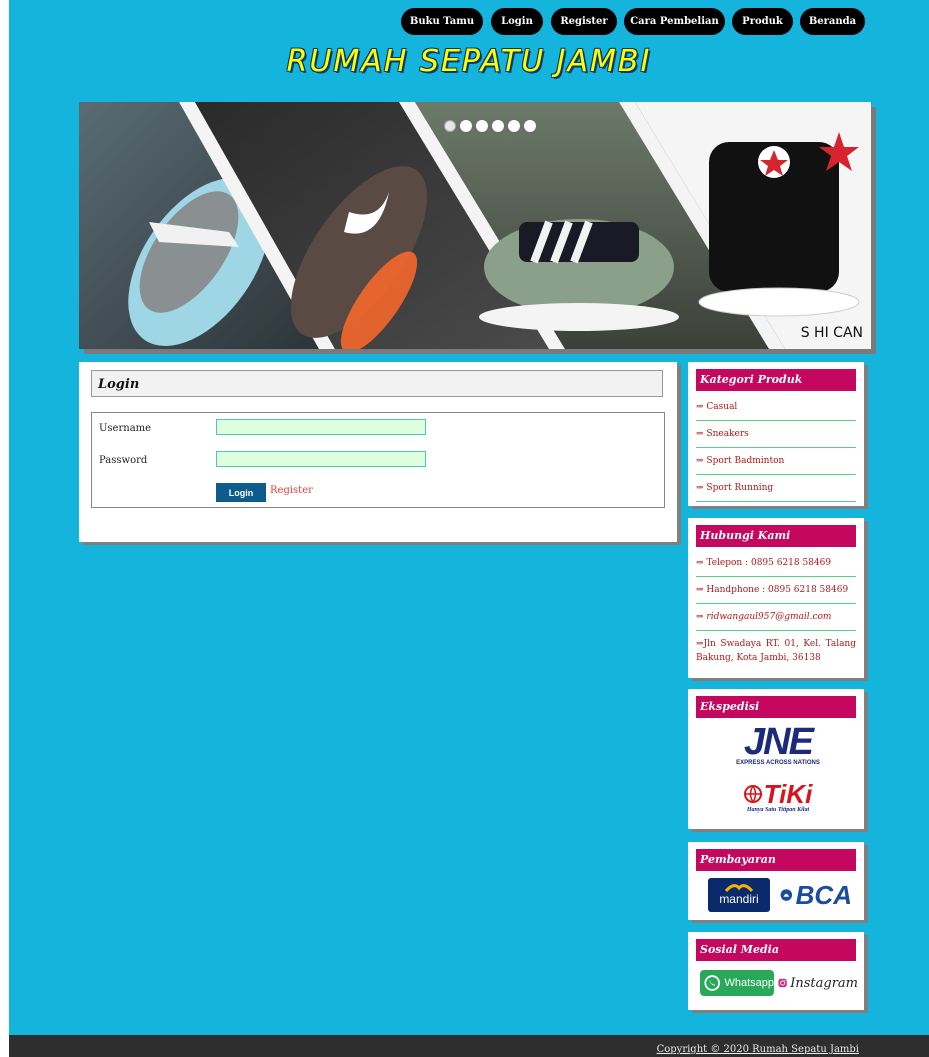 The width and height of the screenshot is (929, 1057). Describe the element at coordinates (125, 428) in the screenshot. I see `username-label: Username` at that location.